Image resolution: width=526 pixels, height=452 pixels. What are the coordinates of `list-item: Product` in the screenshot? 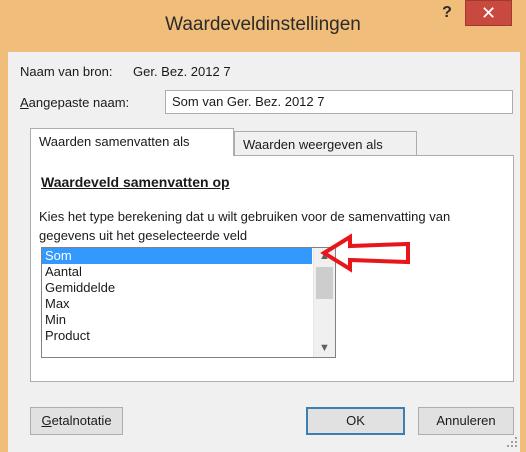 It's located at (177, 336).